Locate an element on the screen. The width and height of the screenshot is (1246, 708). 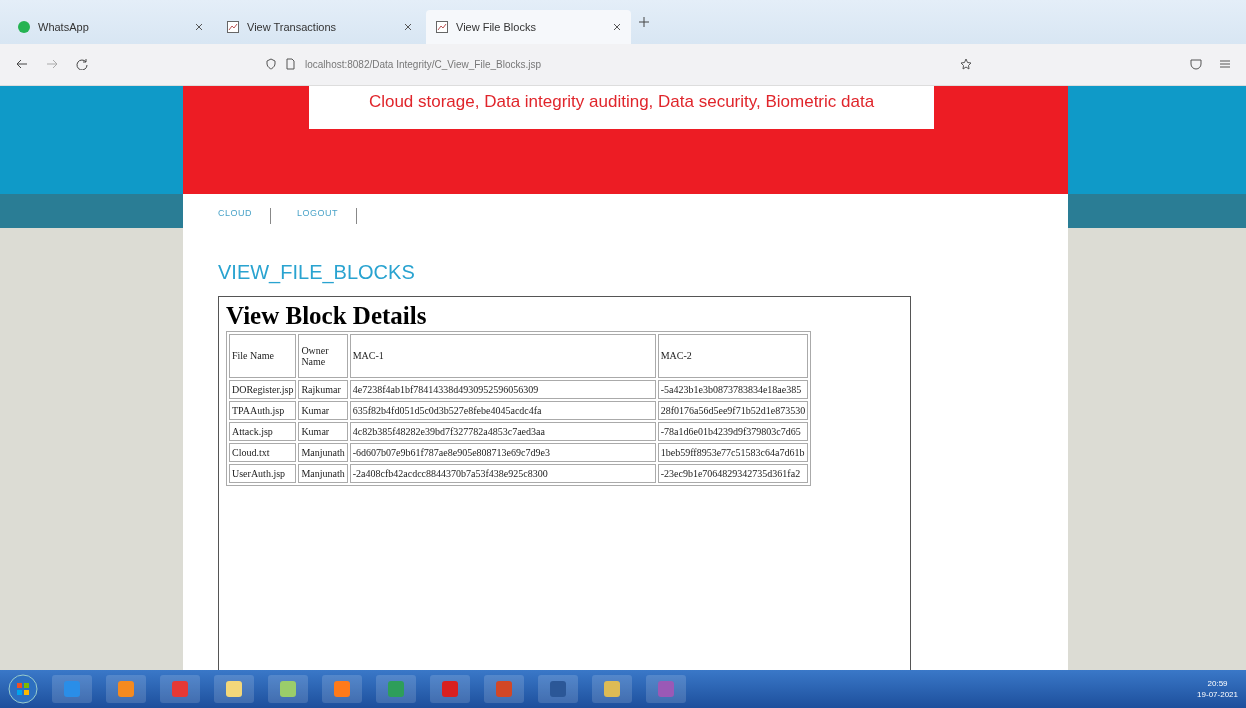
start-icon is located at coordinates (23, 689).